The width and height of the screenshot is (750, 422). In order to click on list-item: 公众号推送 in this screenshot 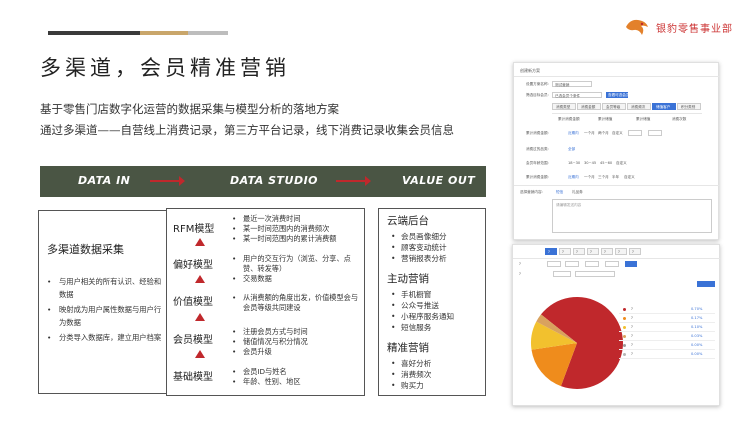, I will do `click(422, 305)`.